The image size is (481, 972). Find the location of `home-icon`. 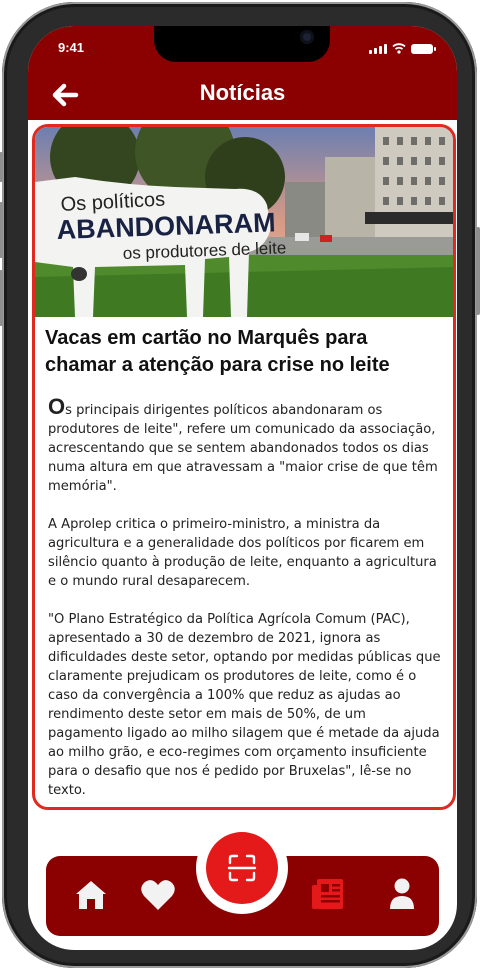

home-icon is located at coordinates (91, 895).